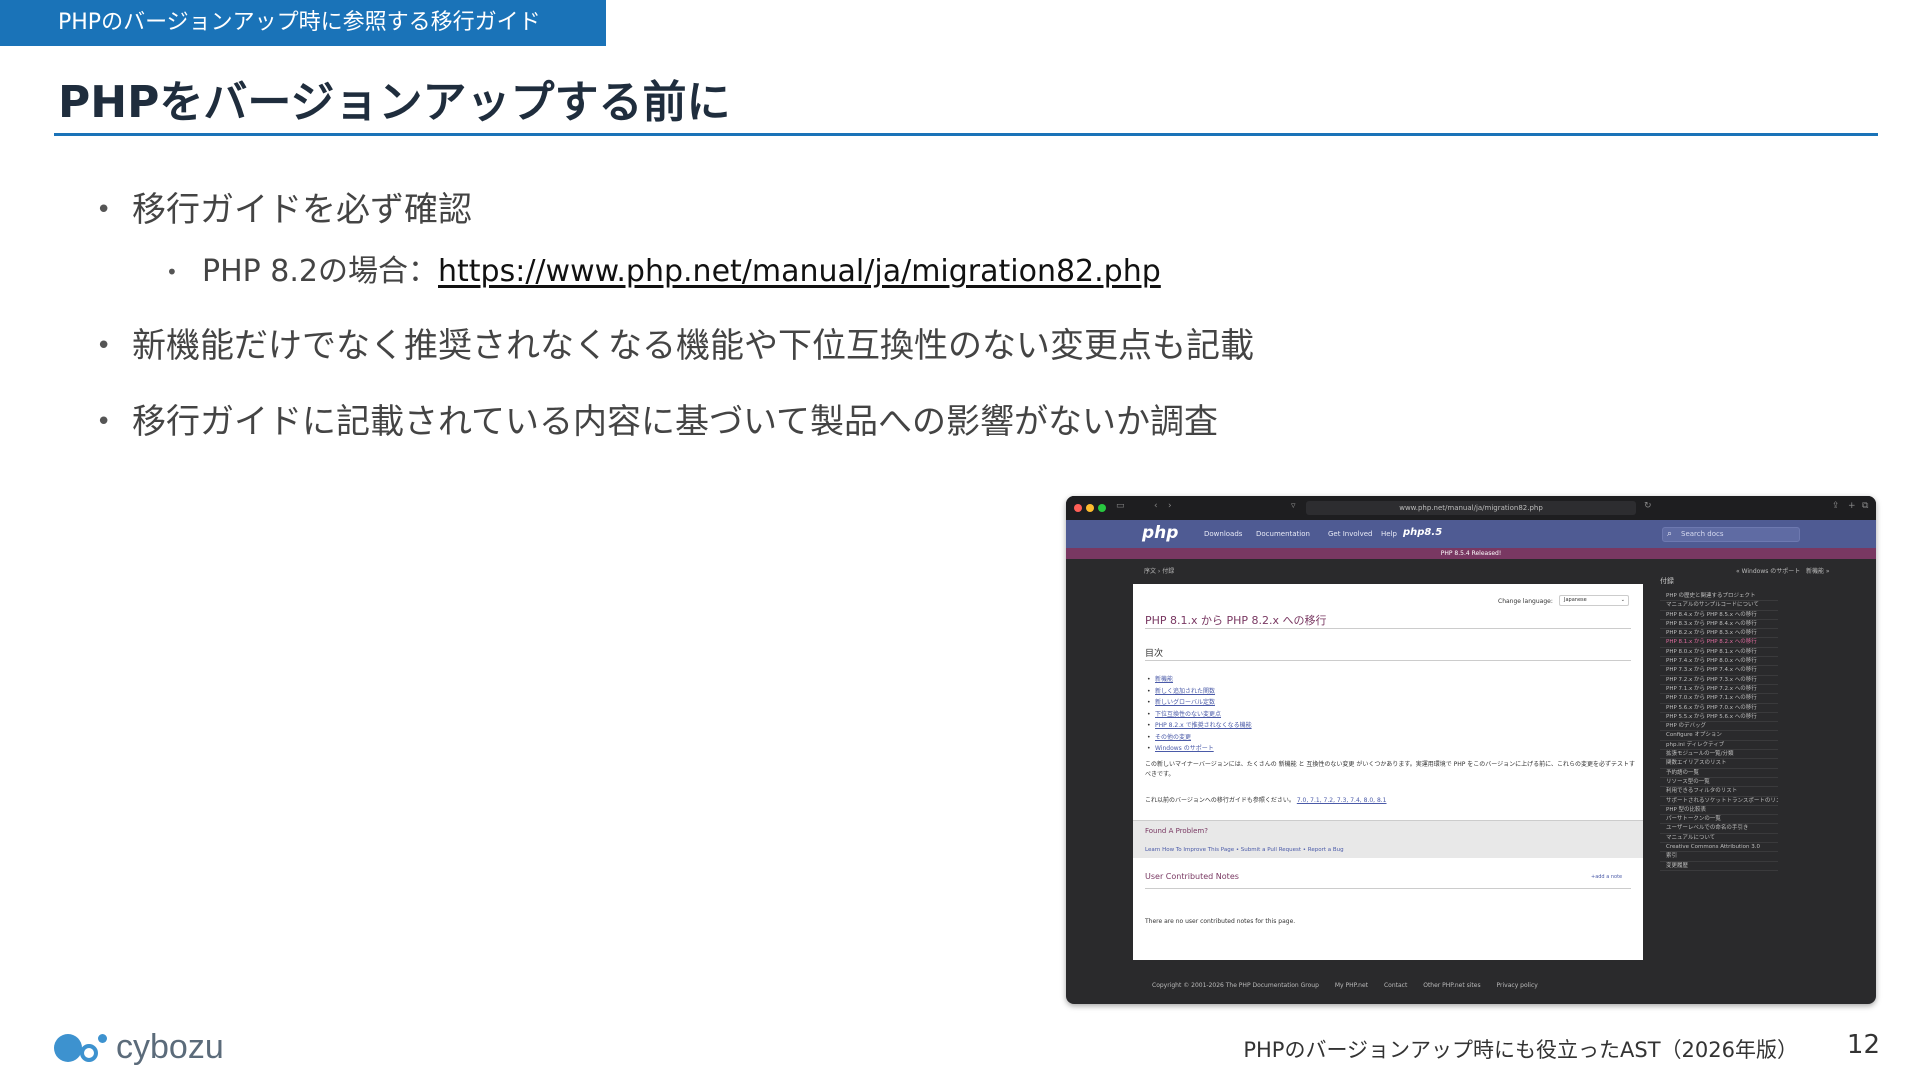 Image resolution: width=1920 pixels, height=1080 pixels. What do you see at coordinates (1719, 708) in the screenshot?
I see `sidebar-item: PHP 5.6.x から PHP 7.0.x への移行` at bounding box center [1719, 708].